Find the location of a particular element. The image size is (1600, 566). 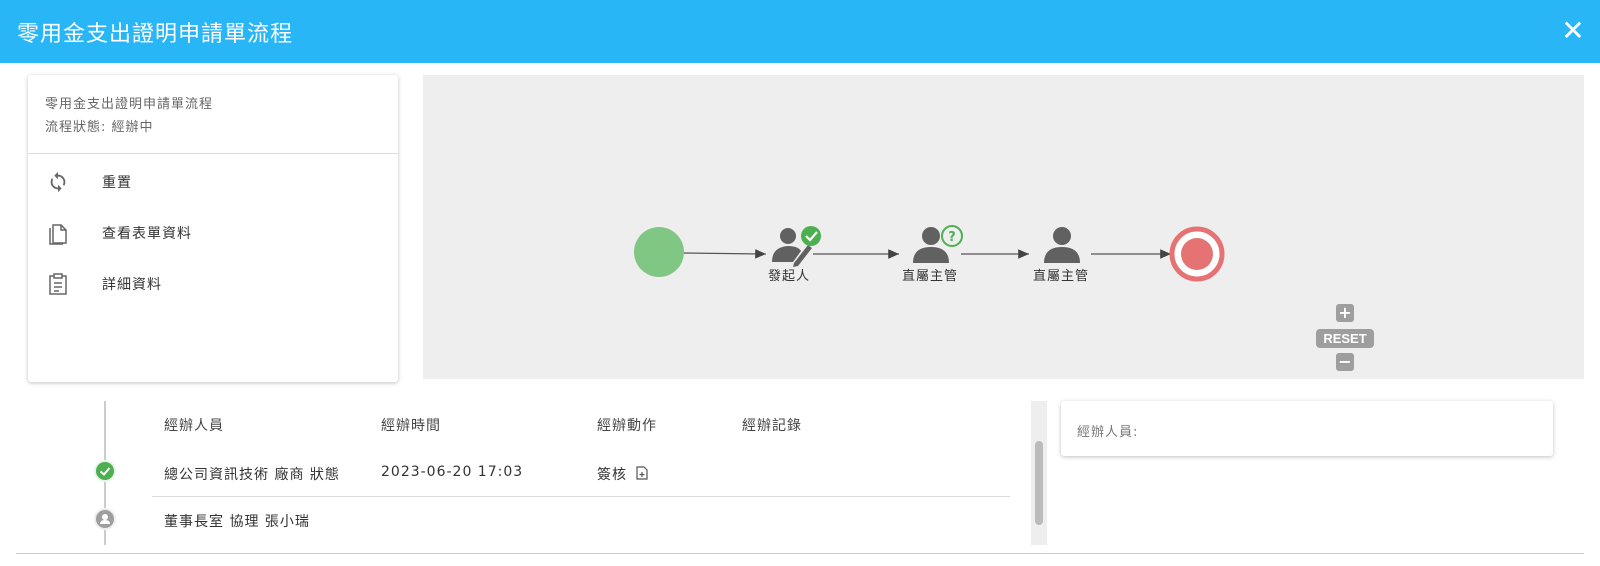

handler-panel: 經辦人員: is located at coordinates (1307, 428).